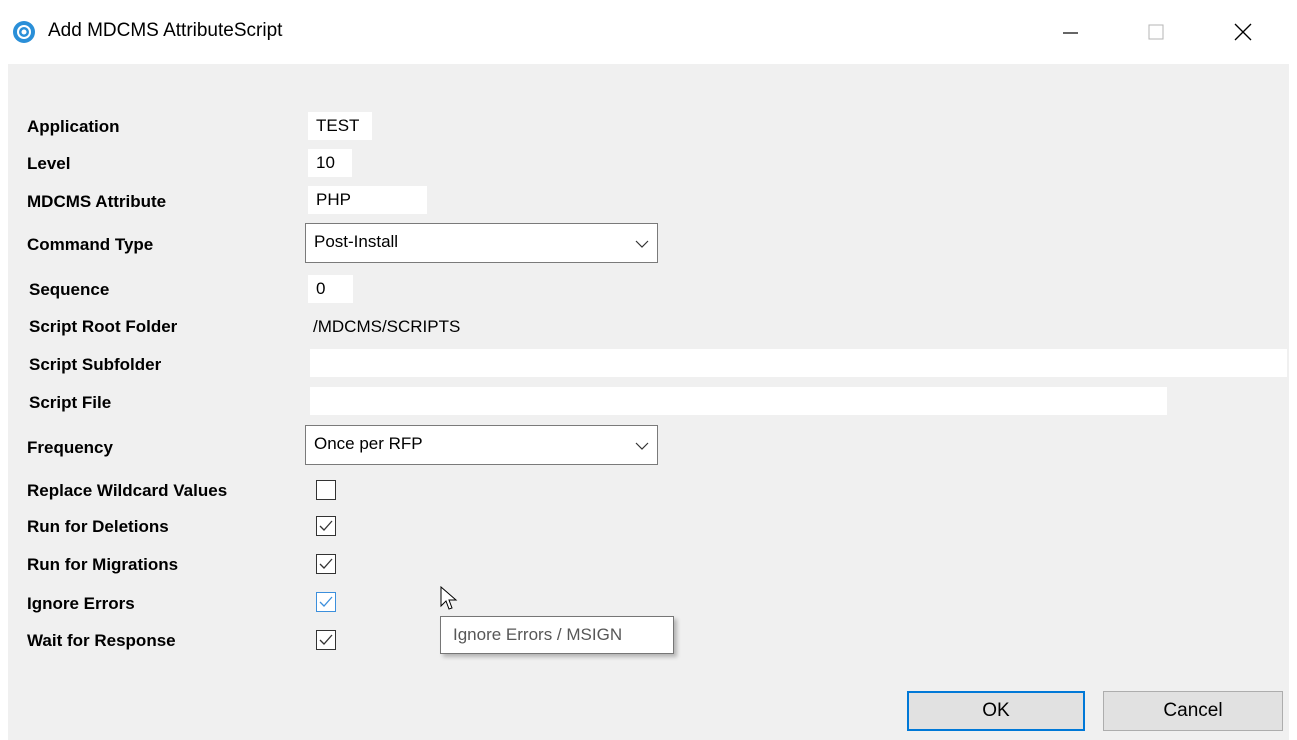 This screenshot has width=1297, height=740. Describe the element at coordinates (557, 635) in the screenshot. I see `tooltip: Ignore Errors / MSIGN` at that location.